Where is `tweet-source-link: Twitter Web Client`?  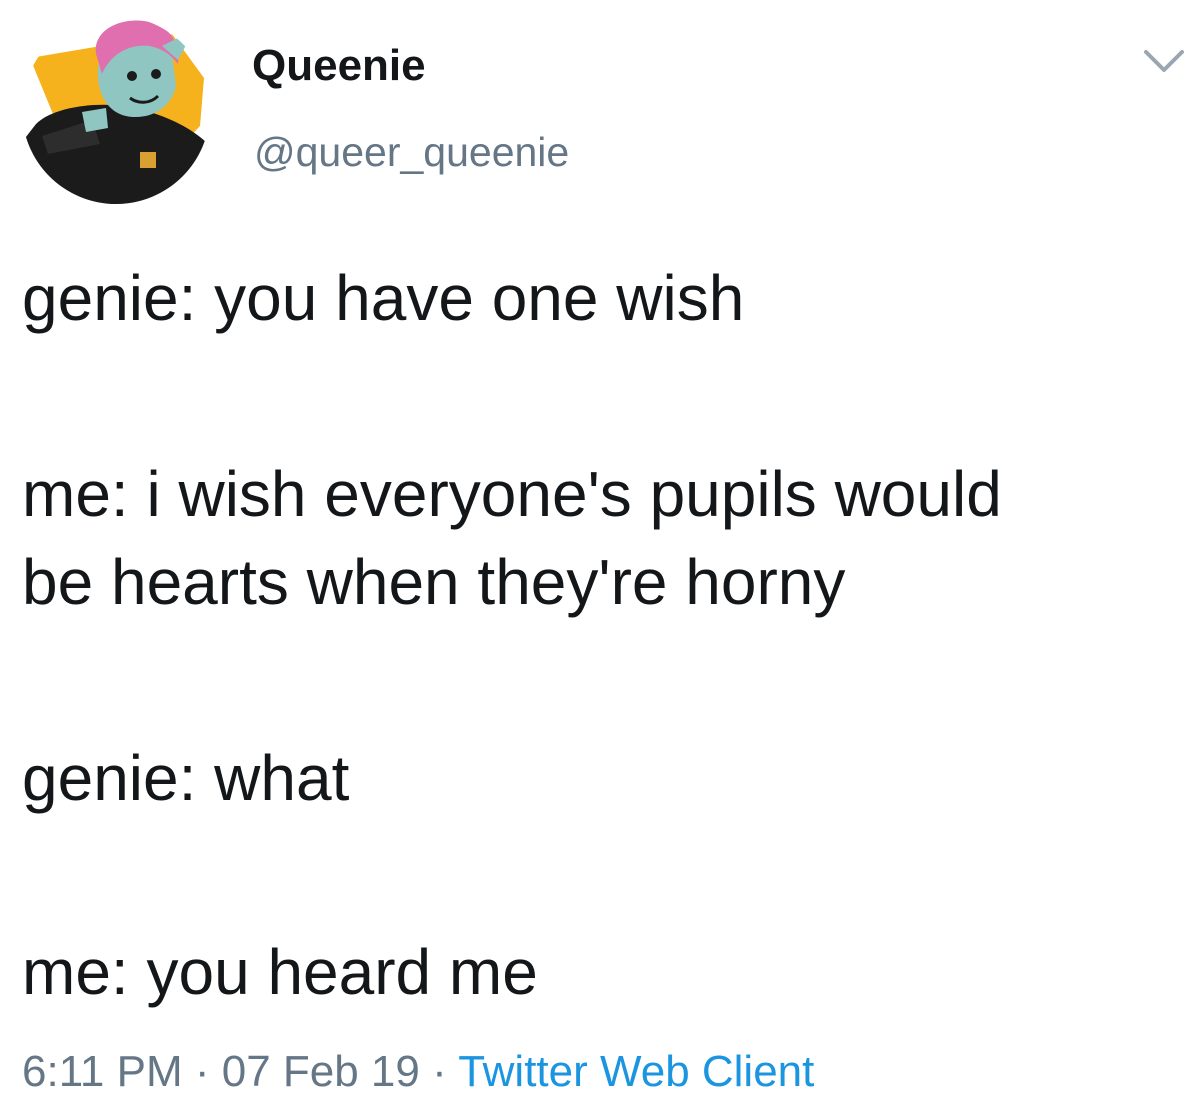 tweet-source-link: Twitter Web Client is located at coordinates (636, 1071).